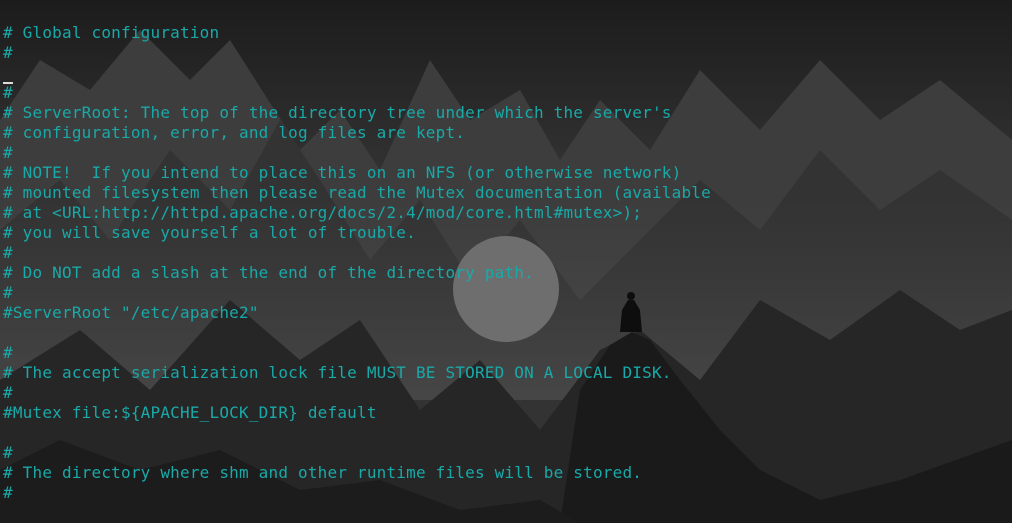 The width and height of the screenshot is (1012, 523). What do you see at coordinates (8, 83) in the screenshot?
I see `text-cursor` at bounding box center [8, 83].